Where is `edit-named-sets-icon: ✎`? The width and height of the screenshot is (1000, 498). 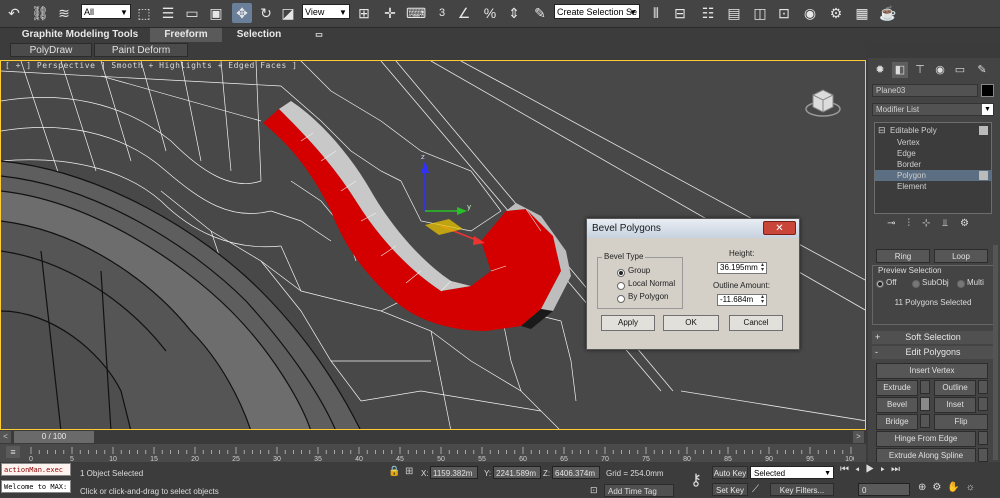
edit-named-sets-icon: ✎ is located at coordinates (540, 13).